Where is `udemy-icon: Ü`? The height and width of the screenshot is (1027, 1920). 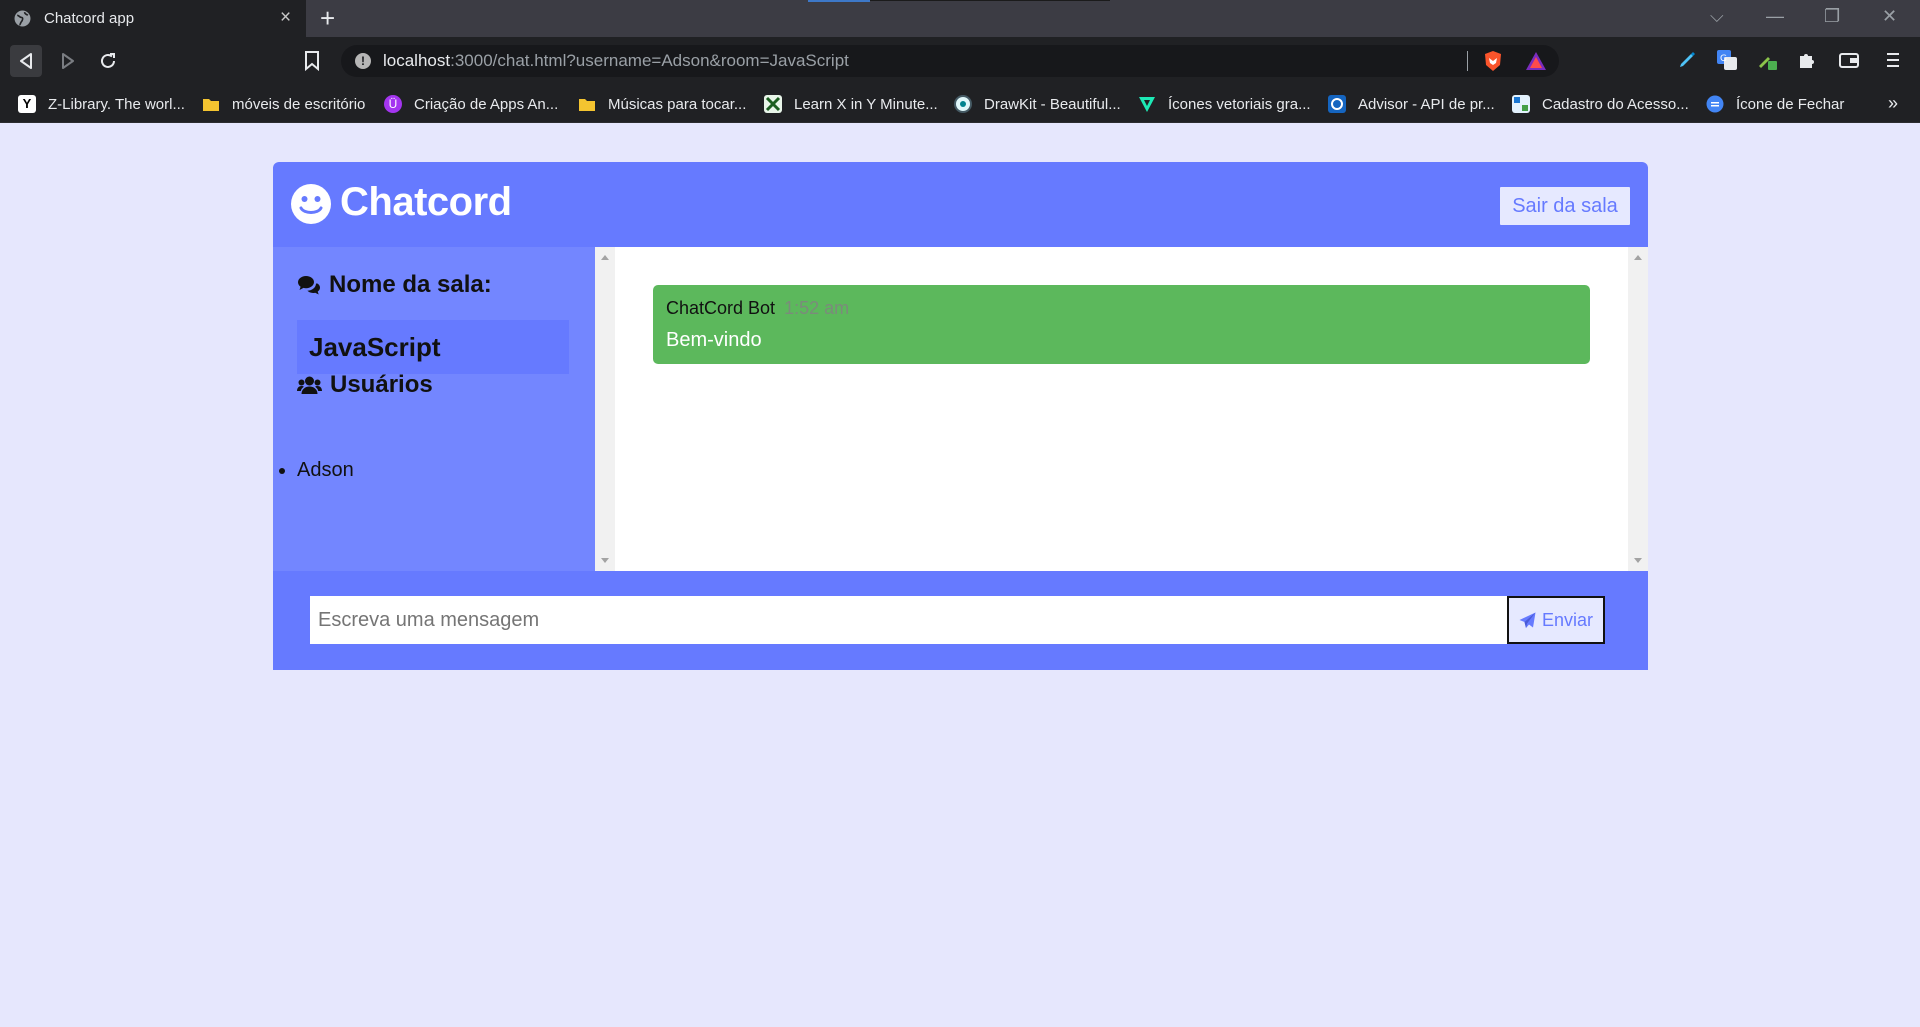
udemy-icon: Ü is located at coordinates (393, 104).